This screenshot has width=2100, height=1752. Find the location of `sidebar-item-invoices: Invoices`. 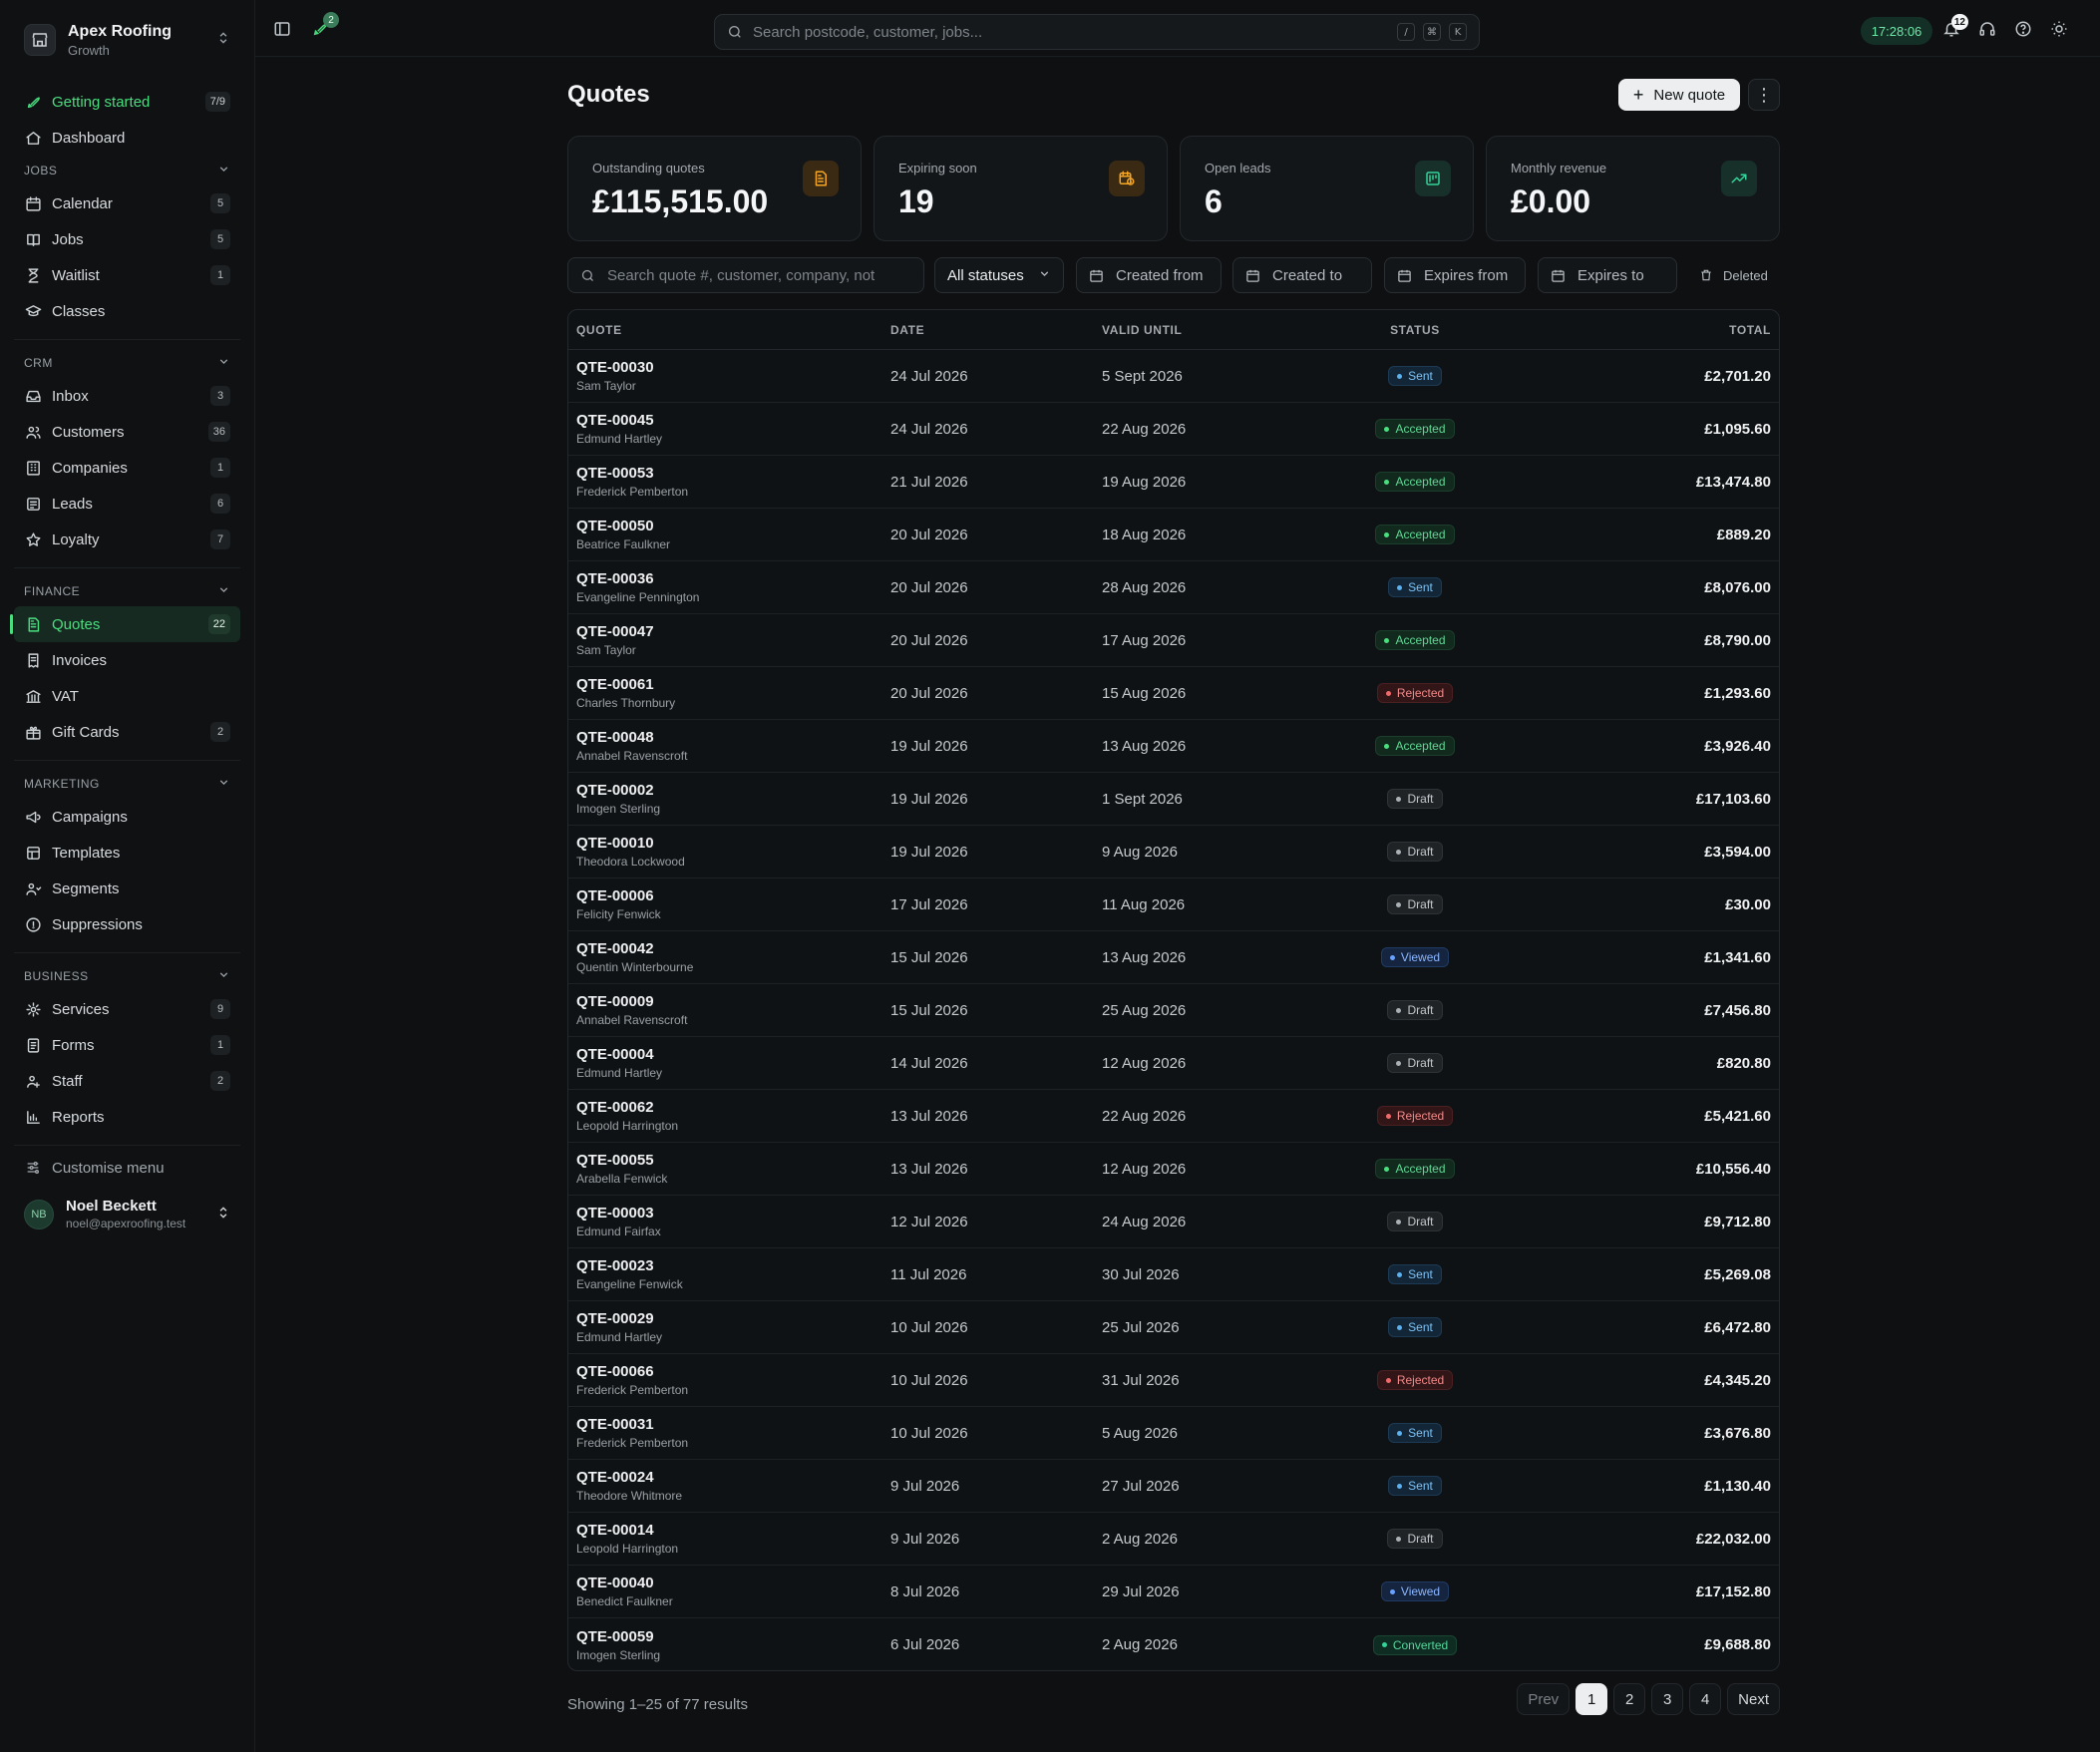

sidebar-item-invoices: Invoices is located at coordinates (127, 660).